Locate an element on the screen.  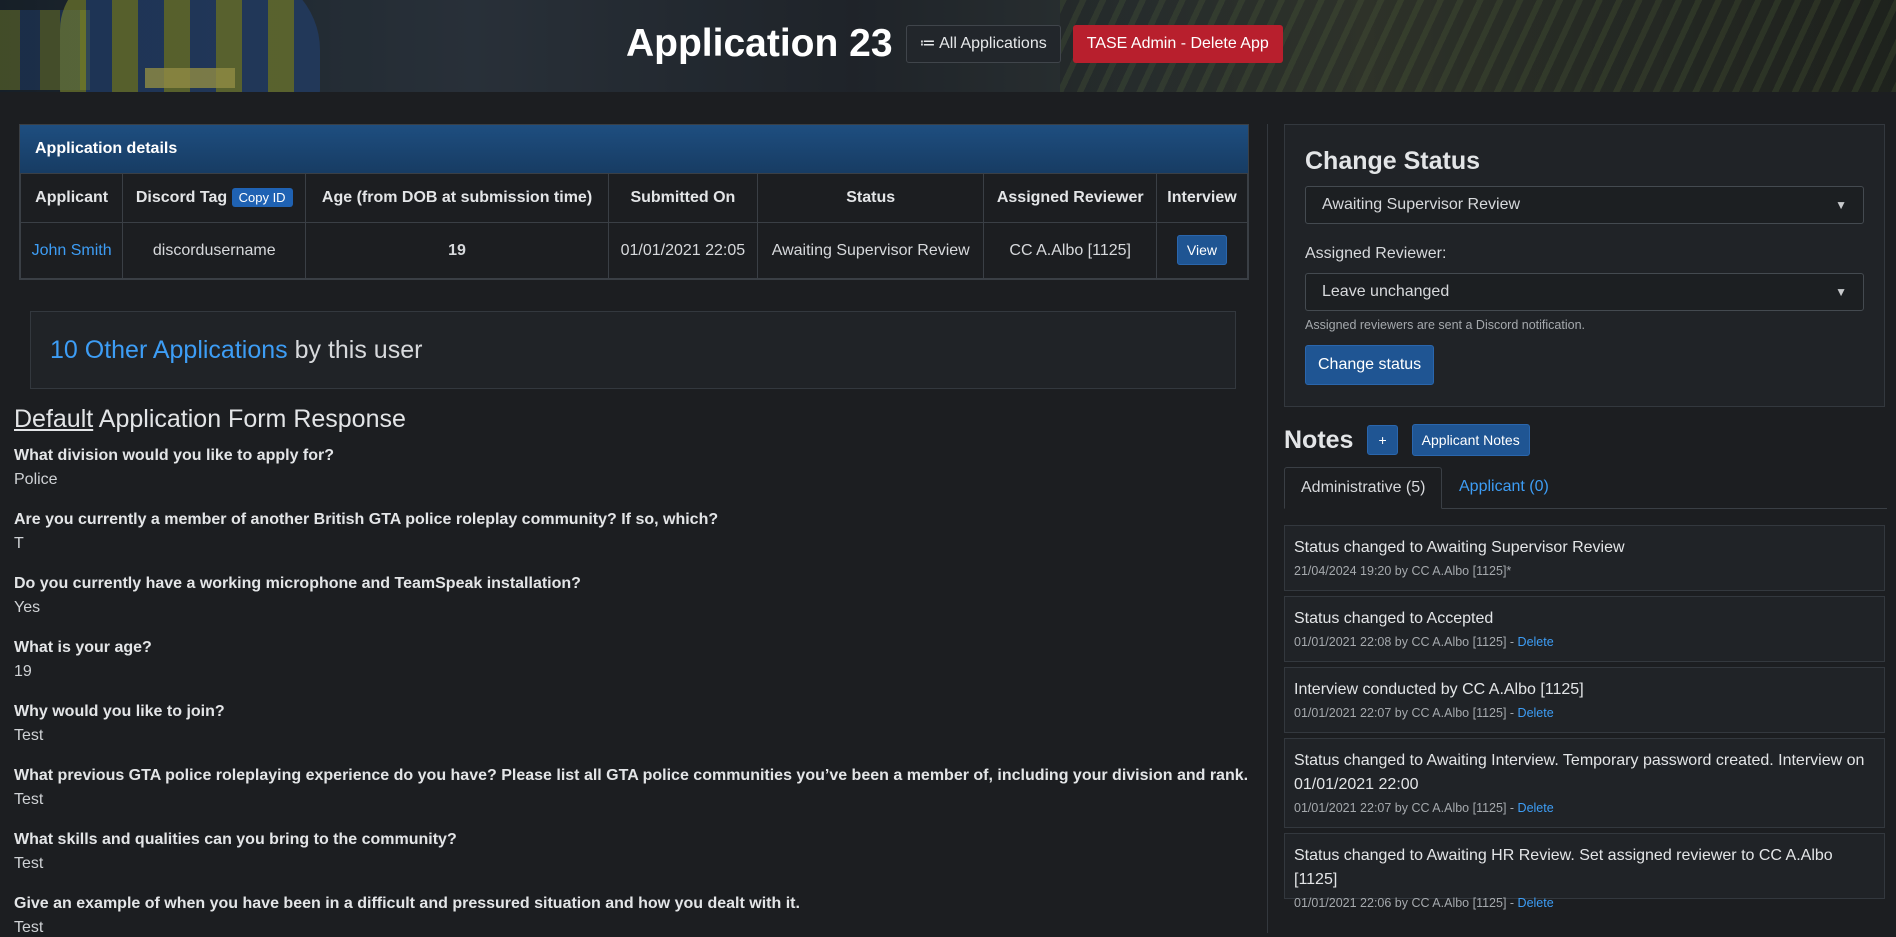
col-discord-tag: Discord Tag Copy ID is located at coordinates (214, 198).